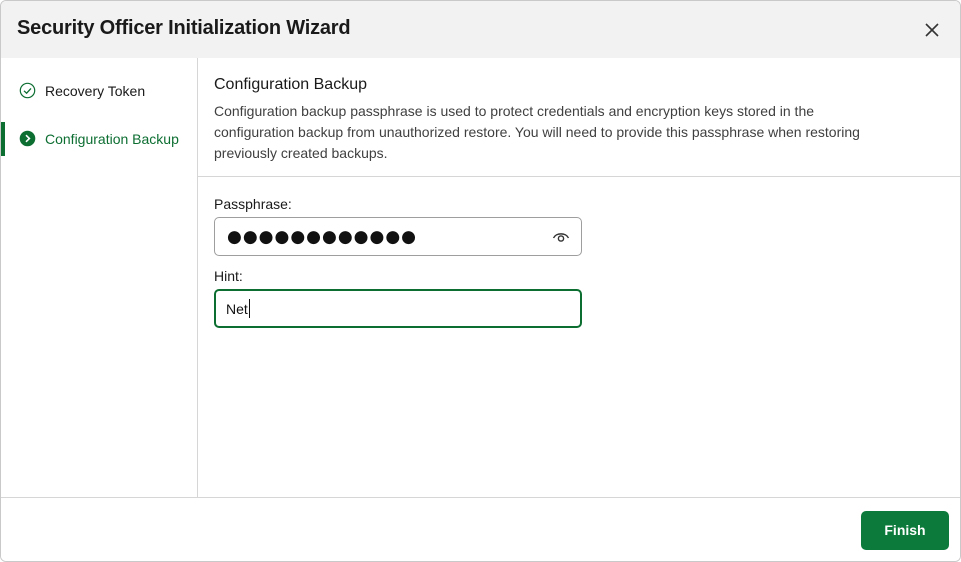 The width and height of the screenshot is (961, 562). I want to click on active-indicator, so click(3, 139).